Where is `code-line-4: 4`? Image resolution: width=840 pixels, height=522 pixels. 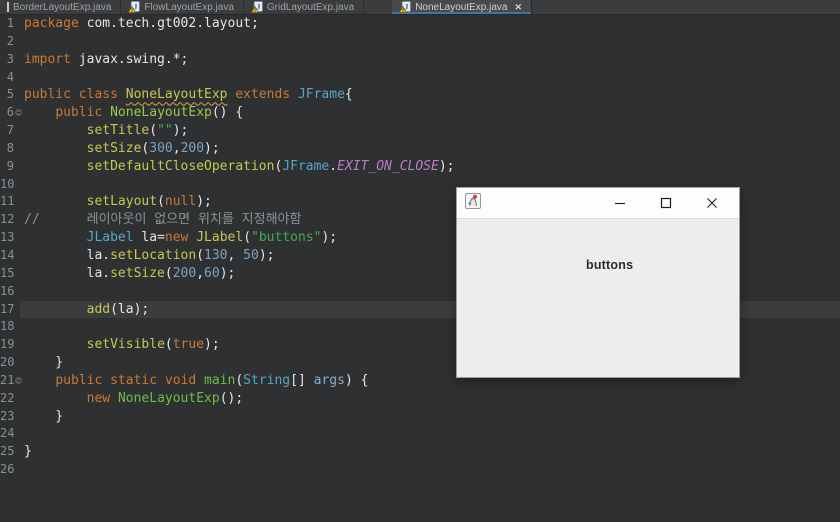 code-line-4: 4 is located at coordinates (420, 78).